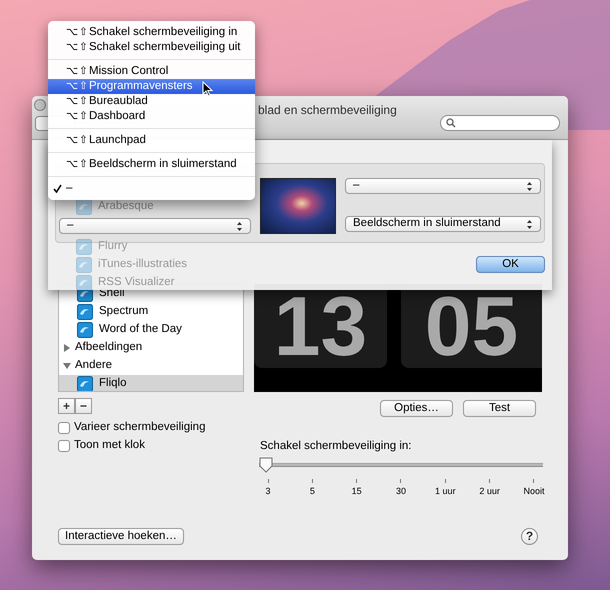  Describe the element at coordinates (266, 465) in the screenshot. I see `slider-thumb` at that location.